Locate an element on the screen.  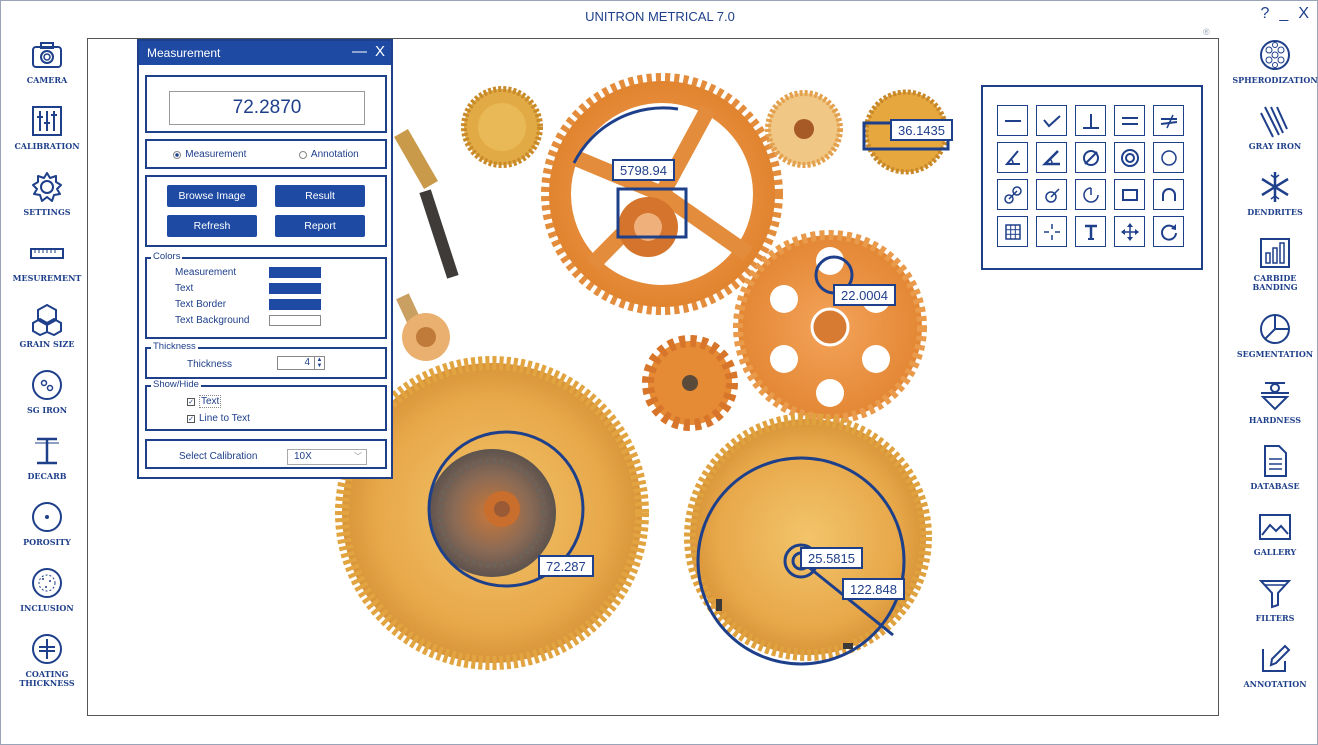
angle-three-point-tool is located at coordinates (1051, 157).